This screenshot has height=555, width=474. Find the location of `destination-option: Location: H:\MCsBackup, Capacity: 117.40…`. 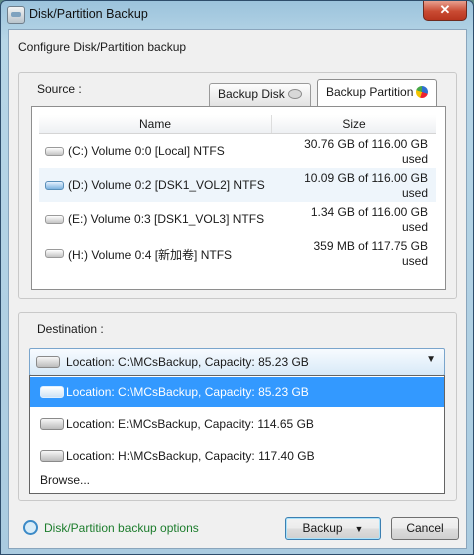

destination-option: Location: H:\MCsBackup, Capacity: 117.40… is located at coordinates (237, 456).